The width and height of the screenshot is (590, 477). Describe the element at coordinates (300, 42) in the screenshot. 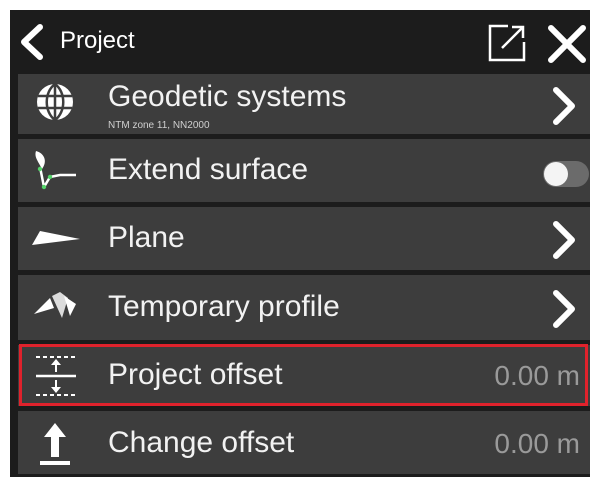

I see `header-bar: Project` at that location.